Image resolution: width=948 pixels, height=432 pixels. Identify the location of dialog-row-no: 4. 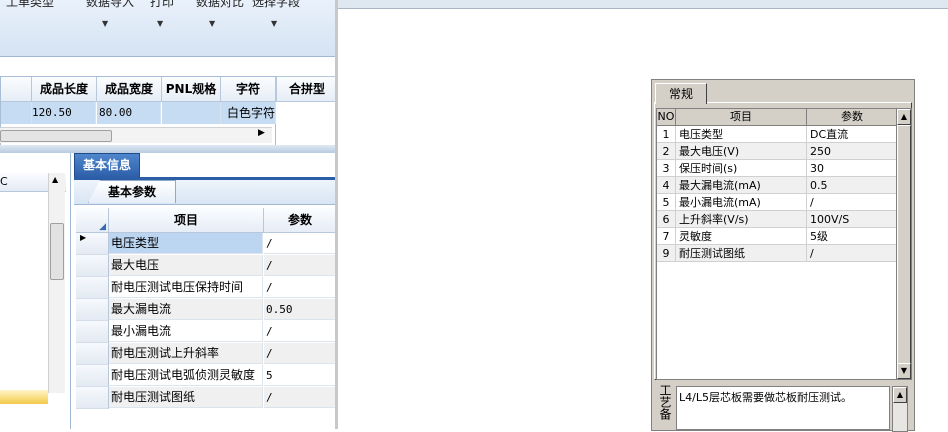
(666, 185).